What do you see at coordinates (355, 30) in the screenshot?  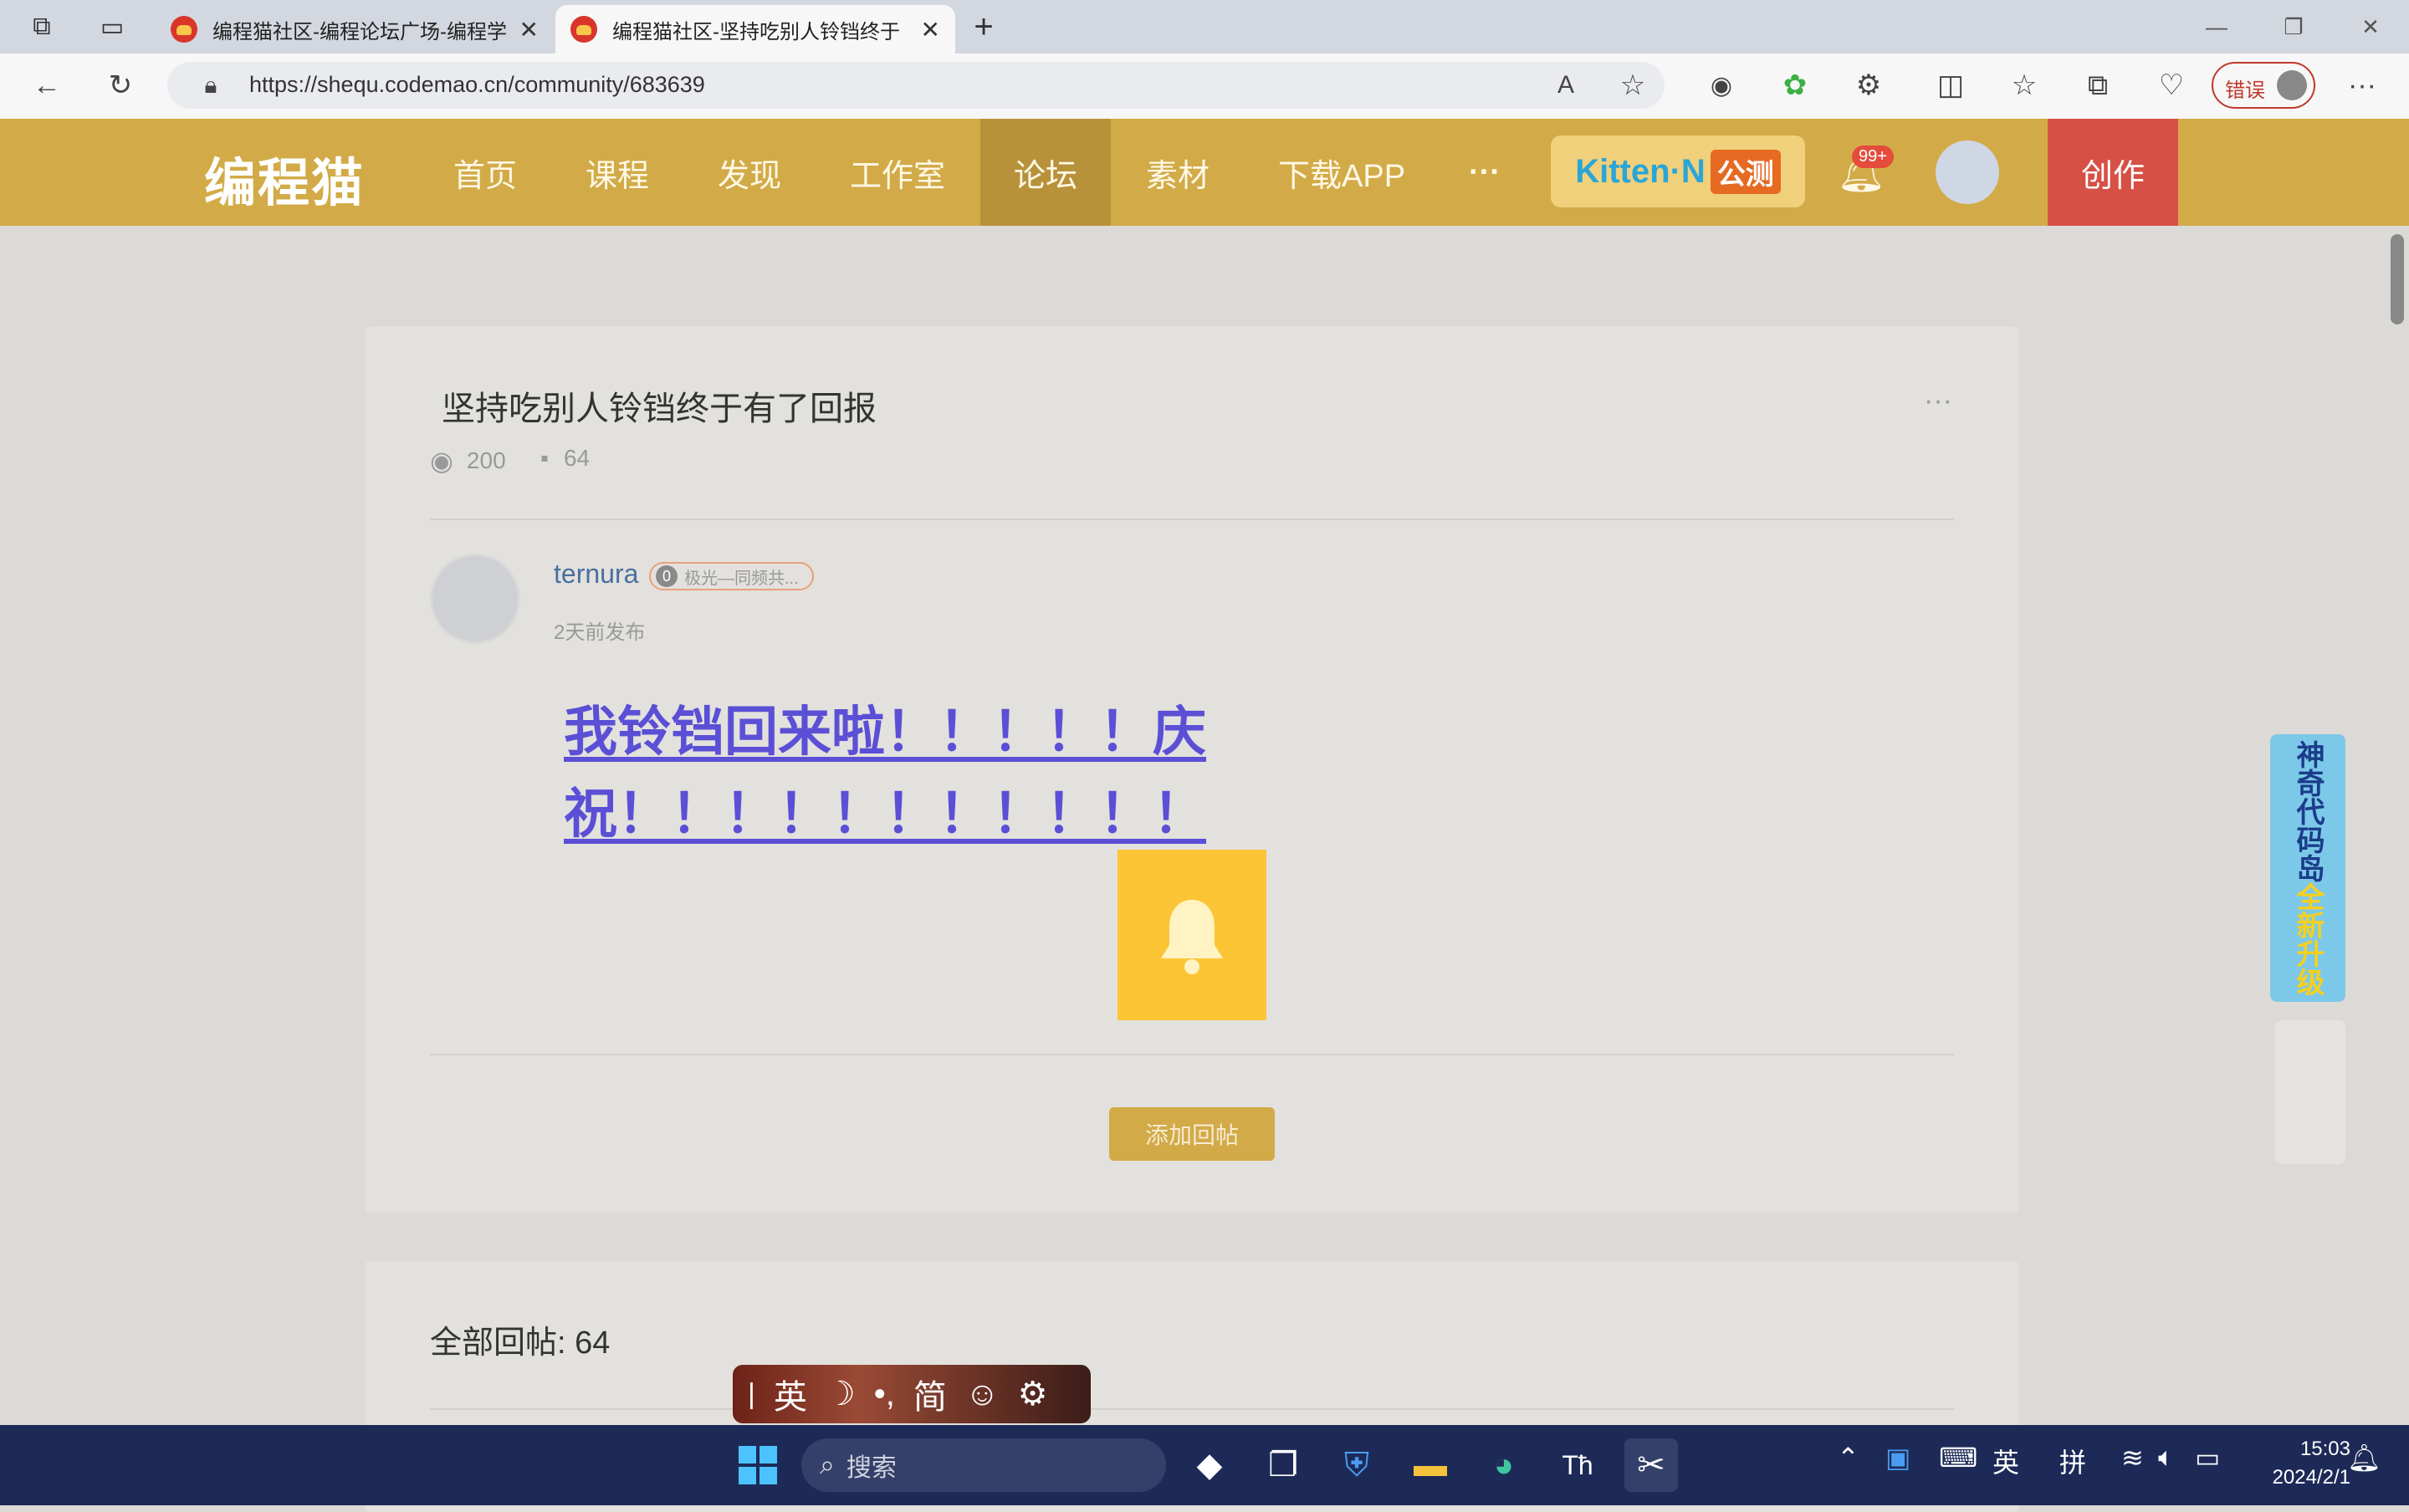 I see `tab-forum-square: 编程猫社区-编程论坛广场-编程学 ✕` at bounding box center [355, 30].